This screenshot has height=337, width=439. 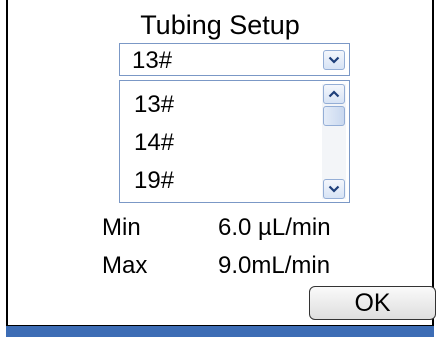 What do you see at coordinates (372, 303) in the screenshot?
I see `ok-button: OK` at bounding box center [372, 303].